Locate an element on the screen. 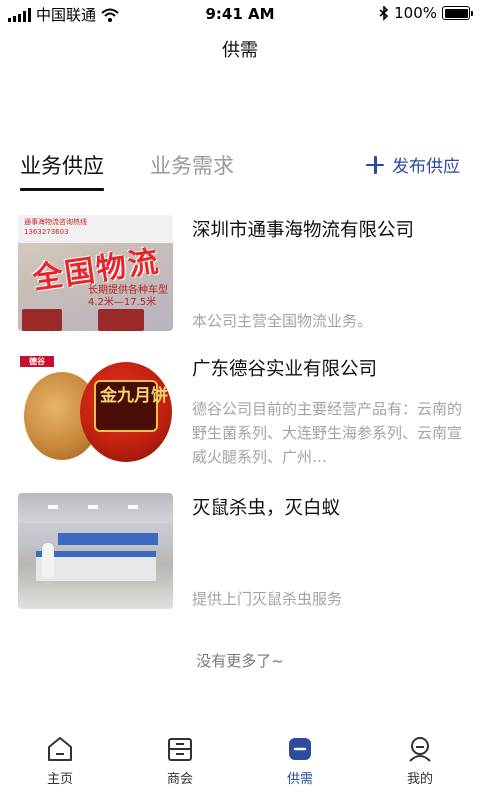 The width and height of the screenshot is (480, 800). bottom-tab-bar: 主页 商会 供需 我的 is located at coordinates (240, 764).